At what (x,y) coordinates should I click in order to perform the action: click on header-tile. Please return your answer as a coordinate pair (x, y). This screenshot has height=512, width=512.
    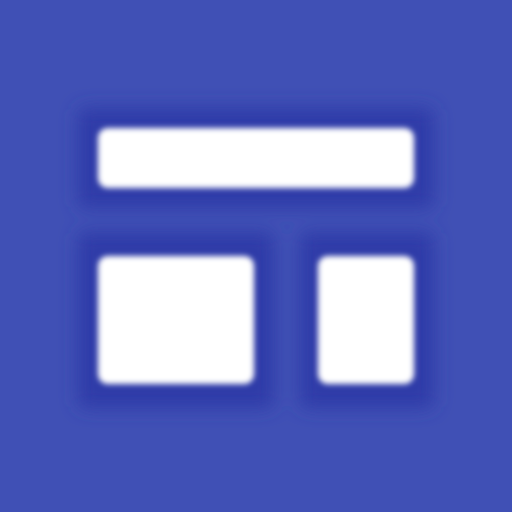
    Looking at the image, I should click on (256, 158).